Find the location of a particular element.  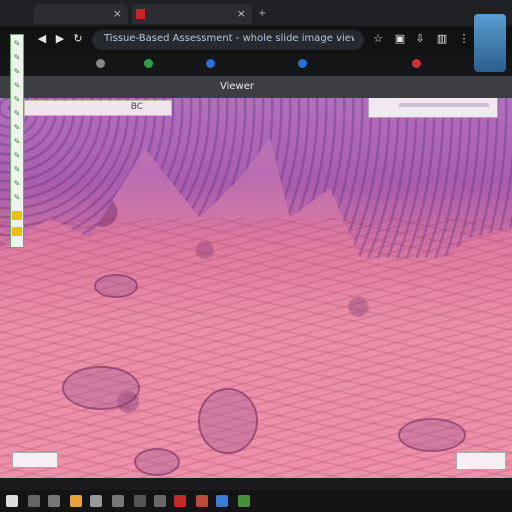

start-icon is located at coordinates (12, 501).